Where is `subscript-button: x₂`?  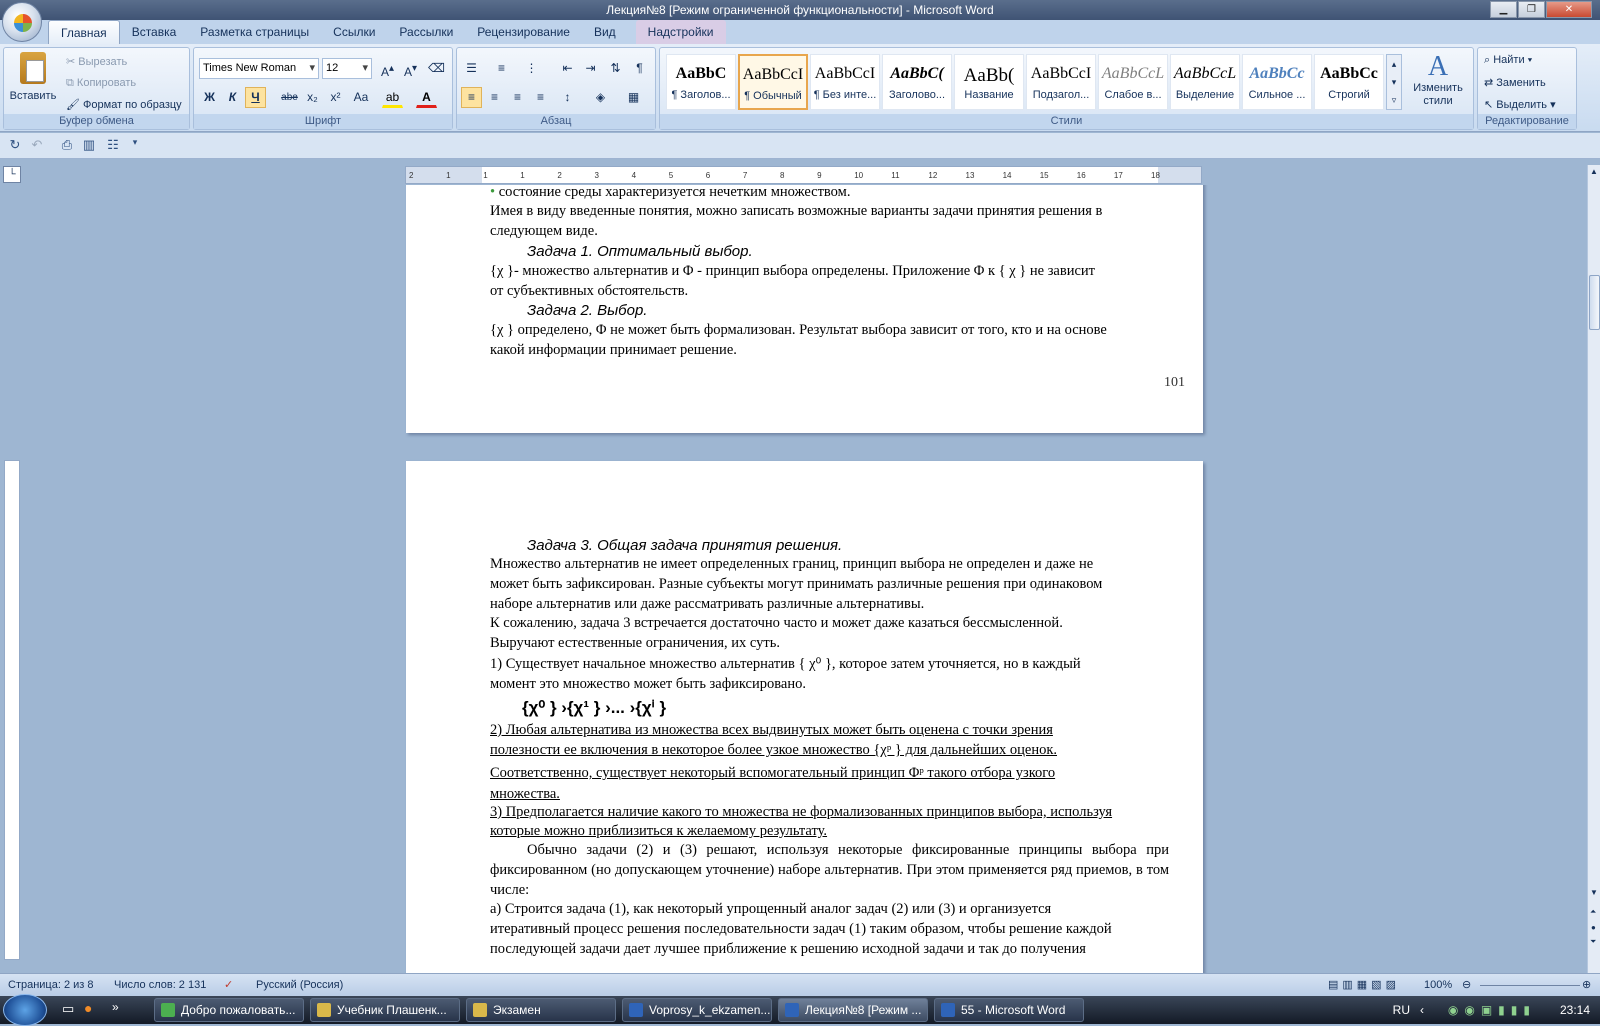 subscript-button: x₂ is located at coordinates (312, 97).